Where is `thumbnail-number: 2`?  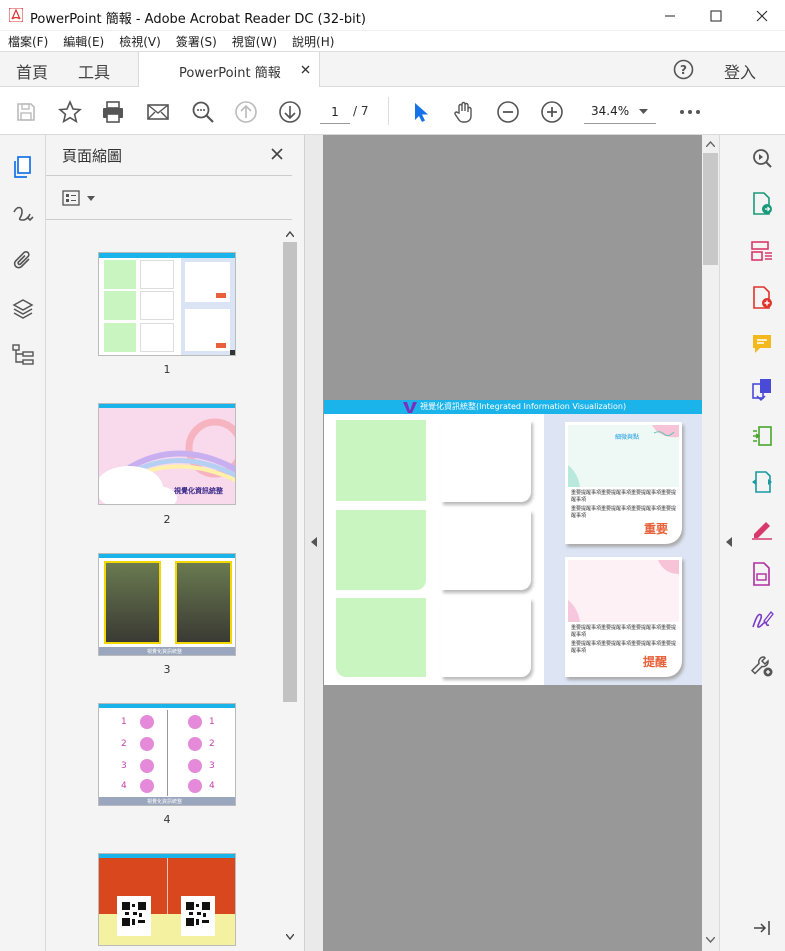
thumbnail-number: 2 is located at coordinates (167, 519).